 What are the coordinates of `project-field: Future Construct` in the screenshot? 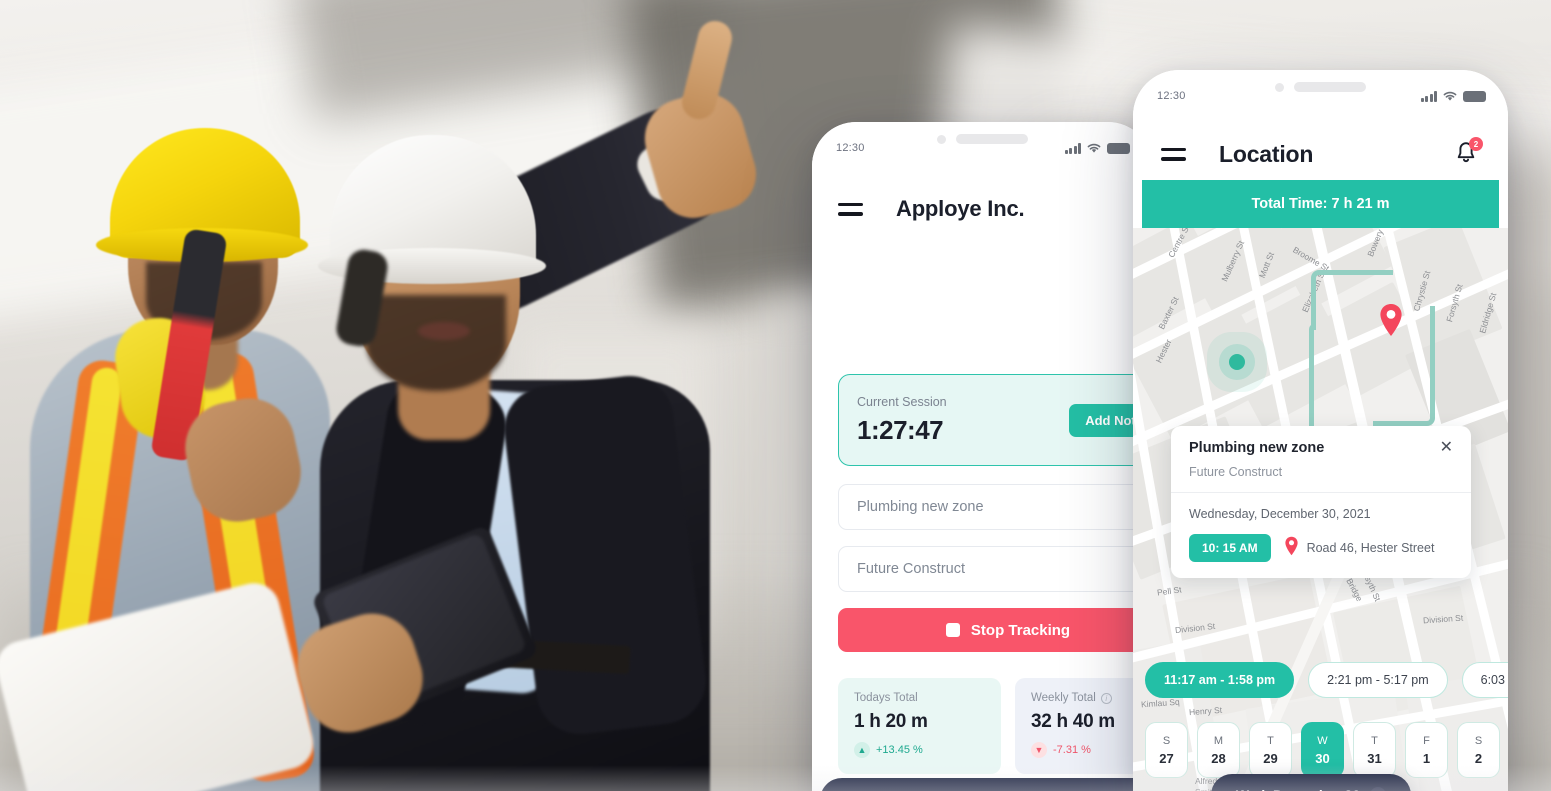 It's located at (995, 569).